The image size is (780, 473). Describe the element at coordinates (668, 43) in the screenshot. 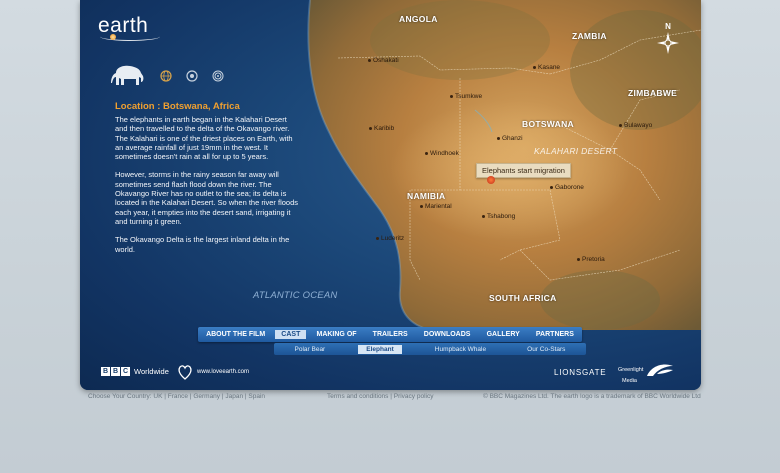

I see `compass-rose-icon` at that location.